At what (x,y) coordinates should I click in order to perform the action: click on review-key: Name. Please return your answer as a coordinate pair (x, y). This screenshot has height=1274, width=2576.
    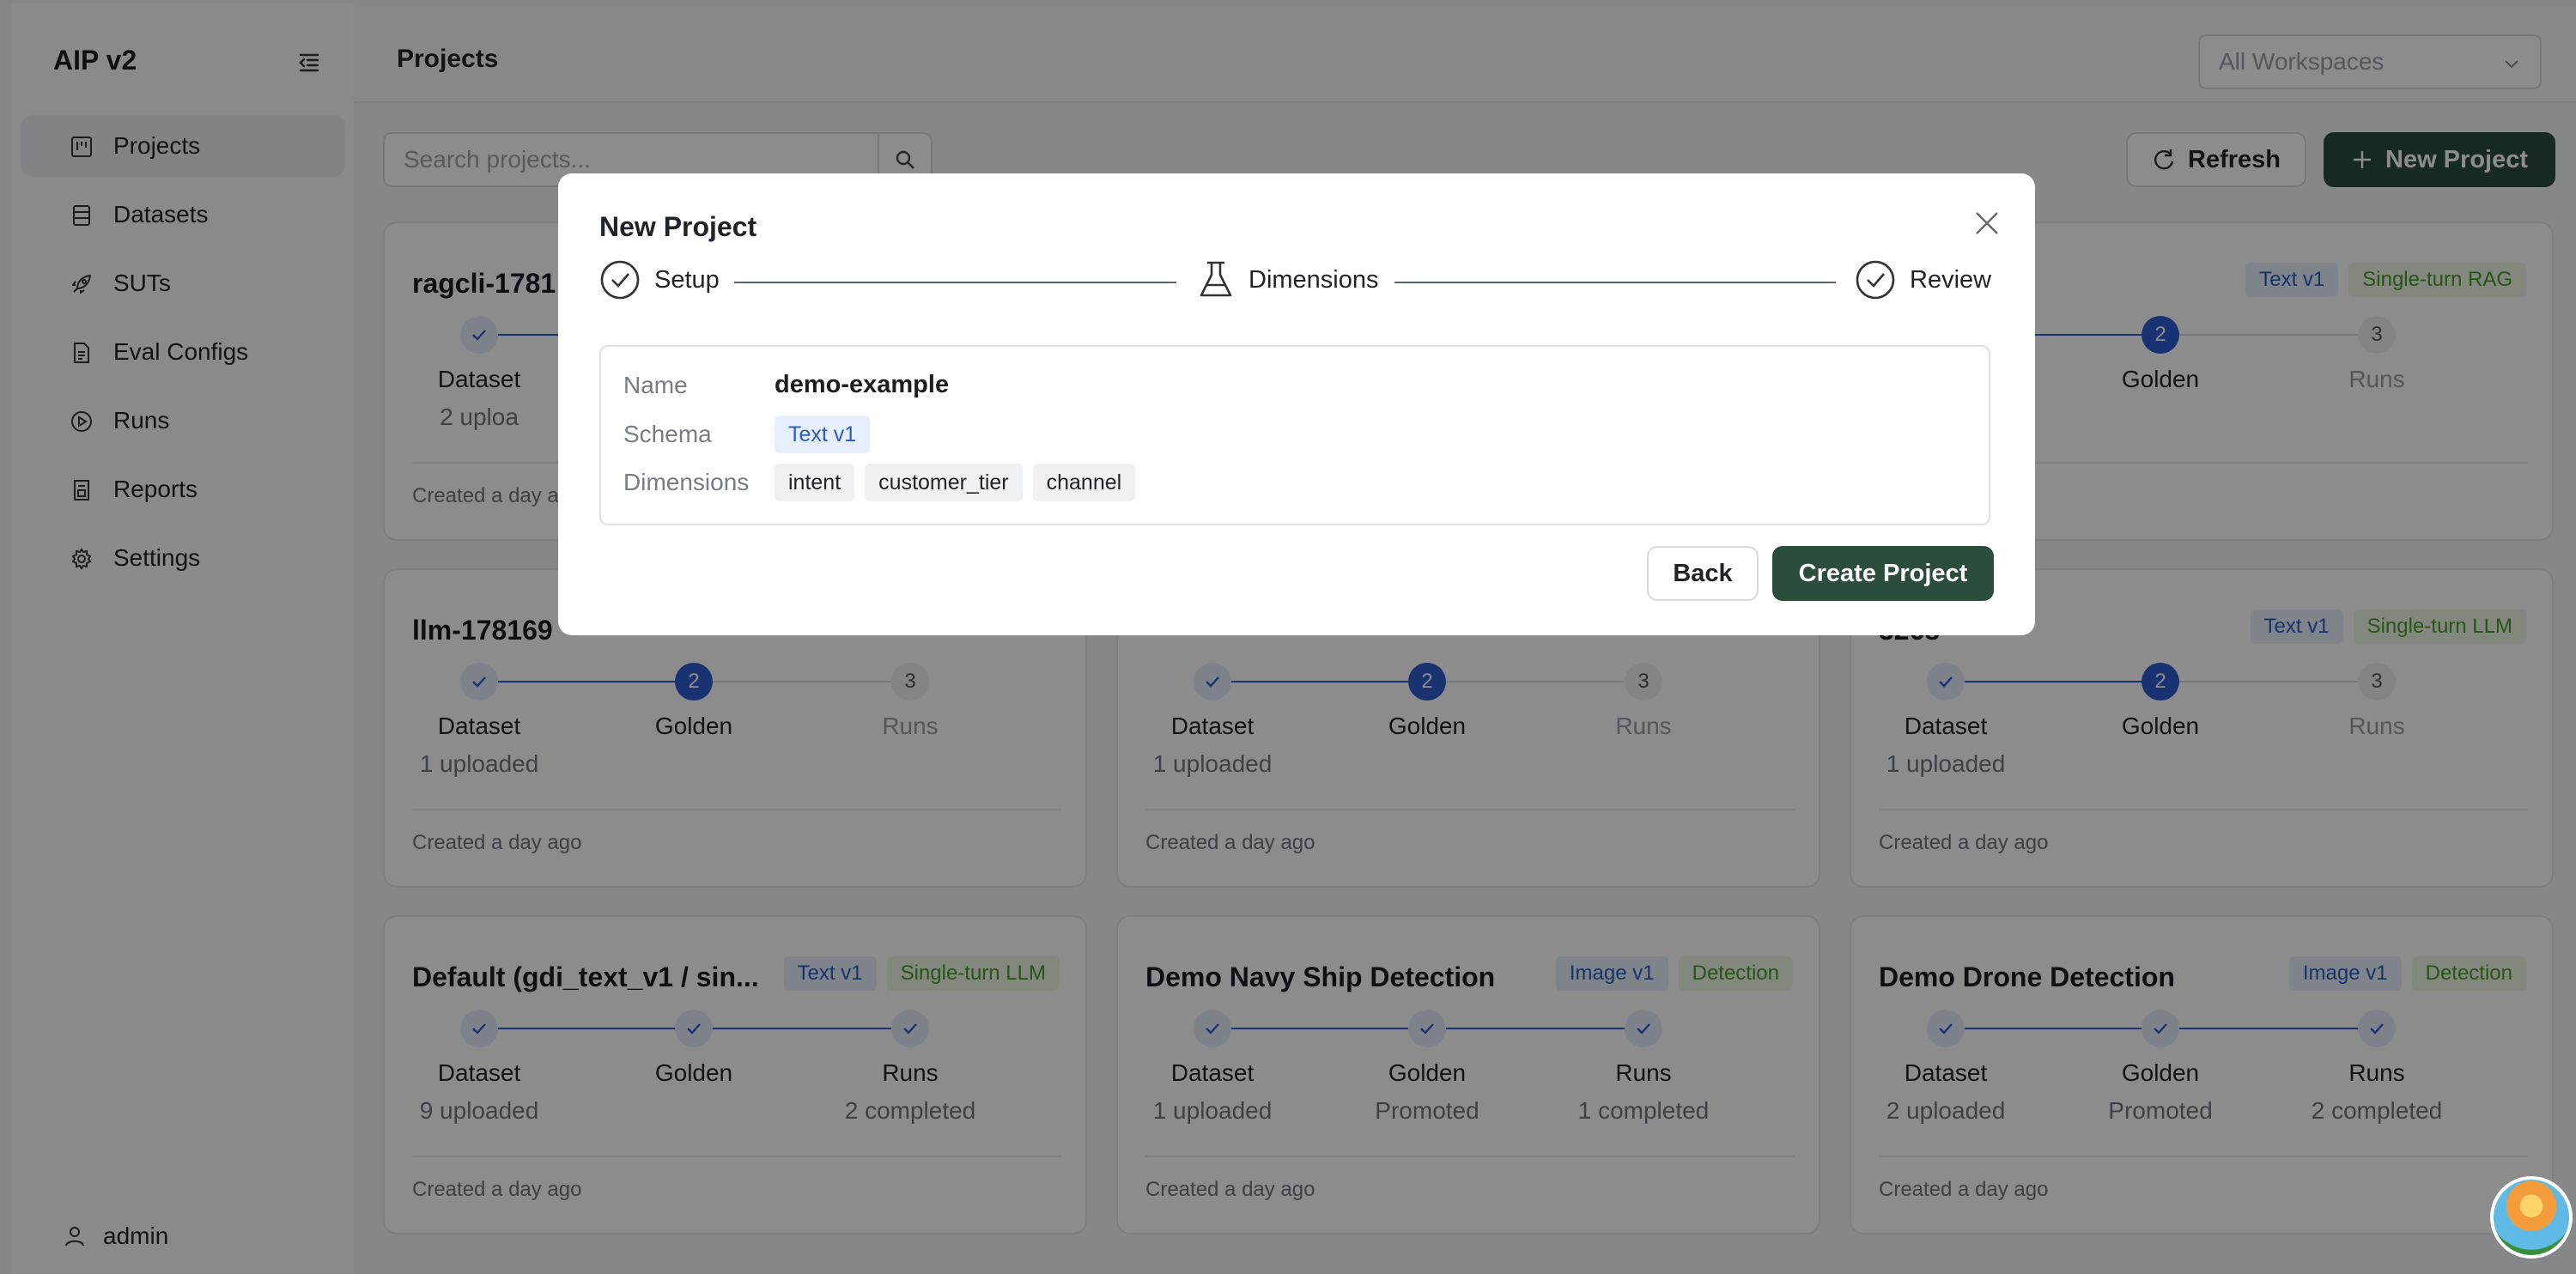
    Looking at the image, I should click on (655, 385).